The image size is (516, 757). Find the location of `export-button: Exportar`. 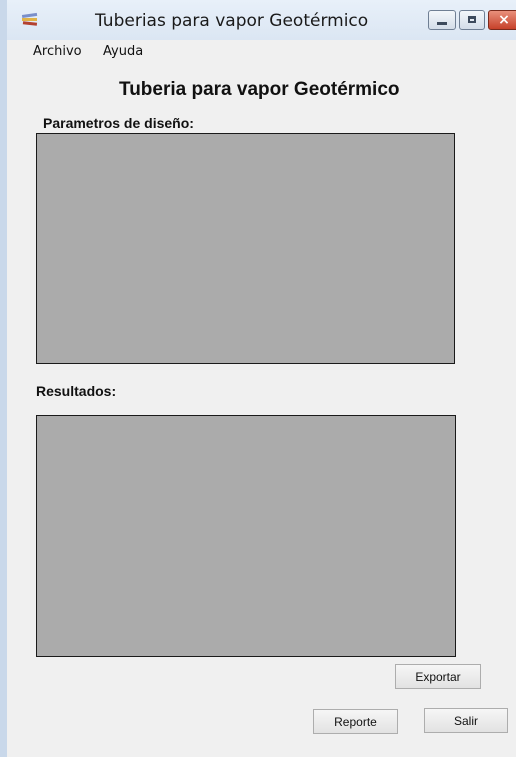

export-button: Exportar is located at coordinates (438, 676).